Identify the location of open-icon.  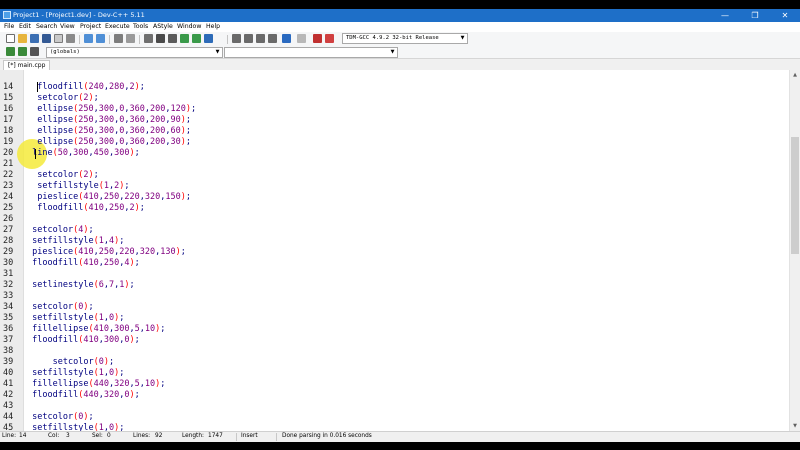
(22, 38).